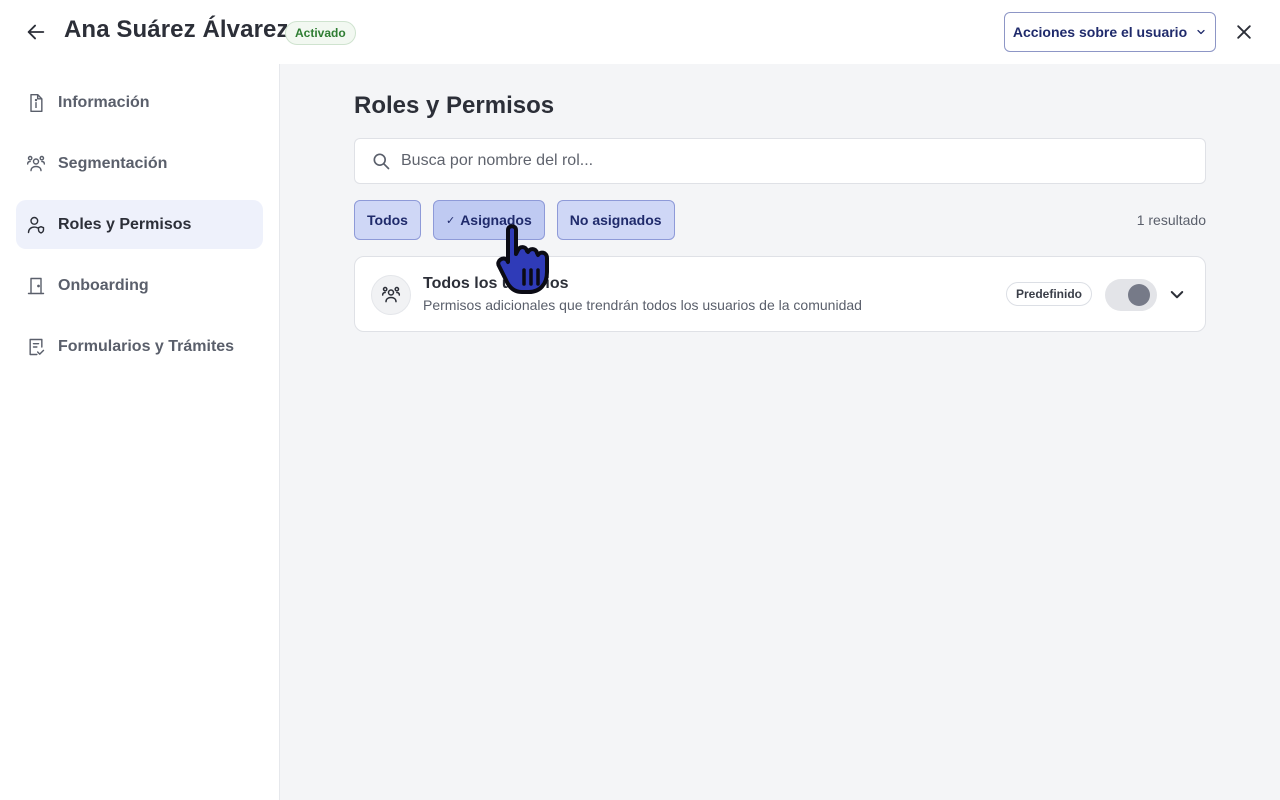  I want to click on user-actions-dropdown: Acciones sobre el usuario, so click(1110, 32).